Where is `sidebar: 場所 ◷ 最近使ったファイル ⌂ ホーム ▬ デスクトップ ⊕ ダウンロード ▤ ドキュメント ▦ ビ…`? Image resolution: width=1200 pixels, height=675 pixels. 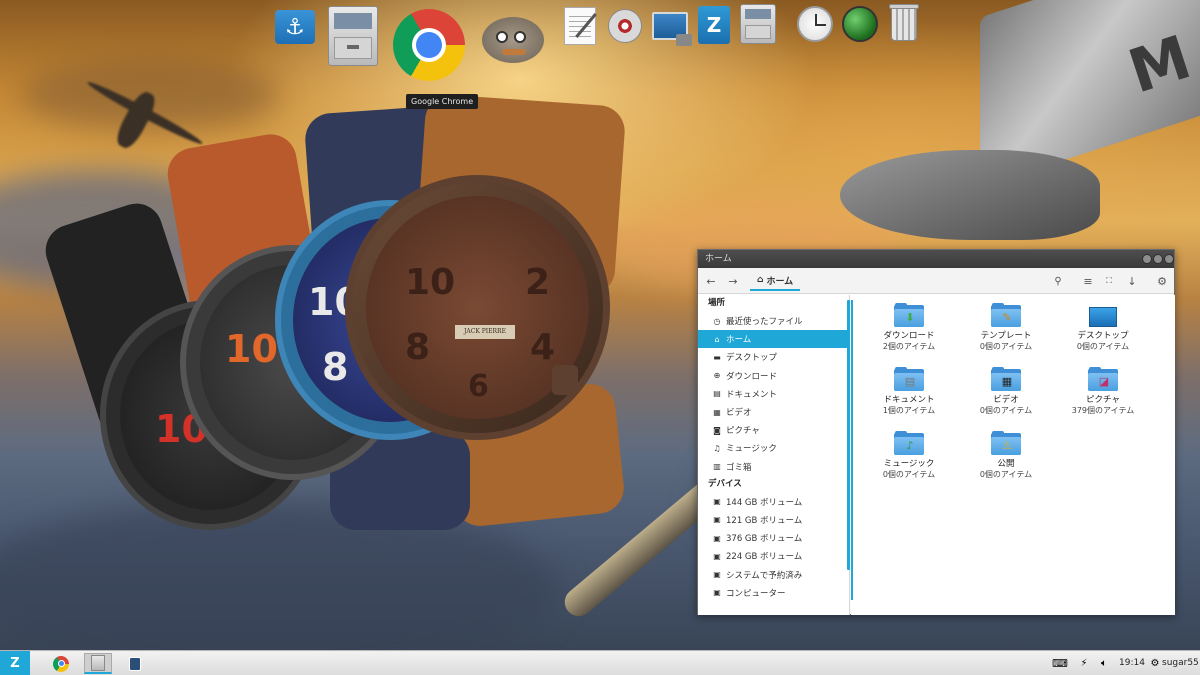 sidebar: 場所 ◷ 最近使ったファイル ⌂ ホーム ▬ デスクトップ ⊕ ダウンロード ▤ ドキュメント ▦ ビ… is located at coordinates (774, 455).